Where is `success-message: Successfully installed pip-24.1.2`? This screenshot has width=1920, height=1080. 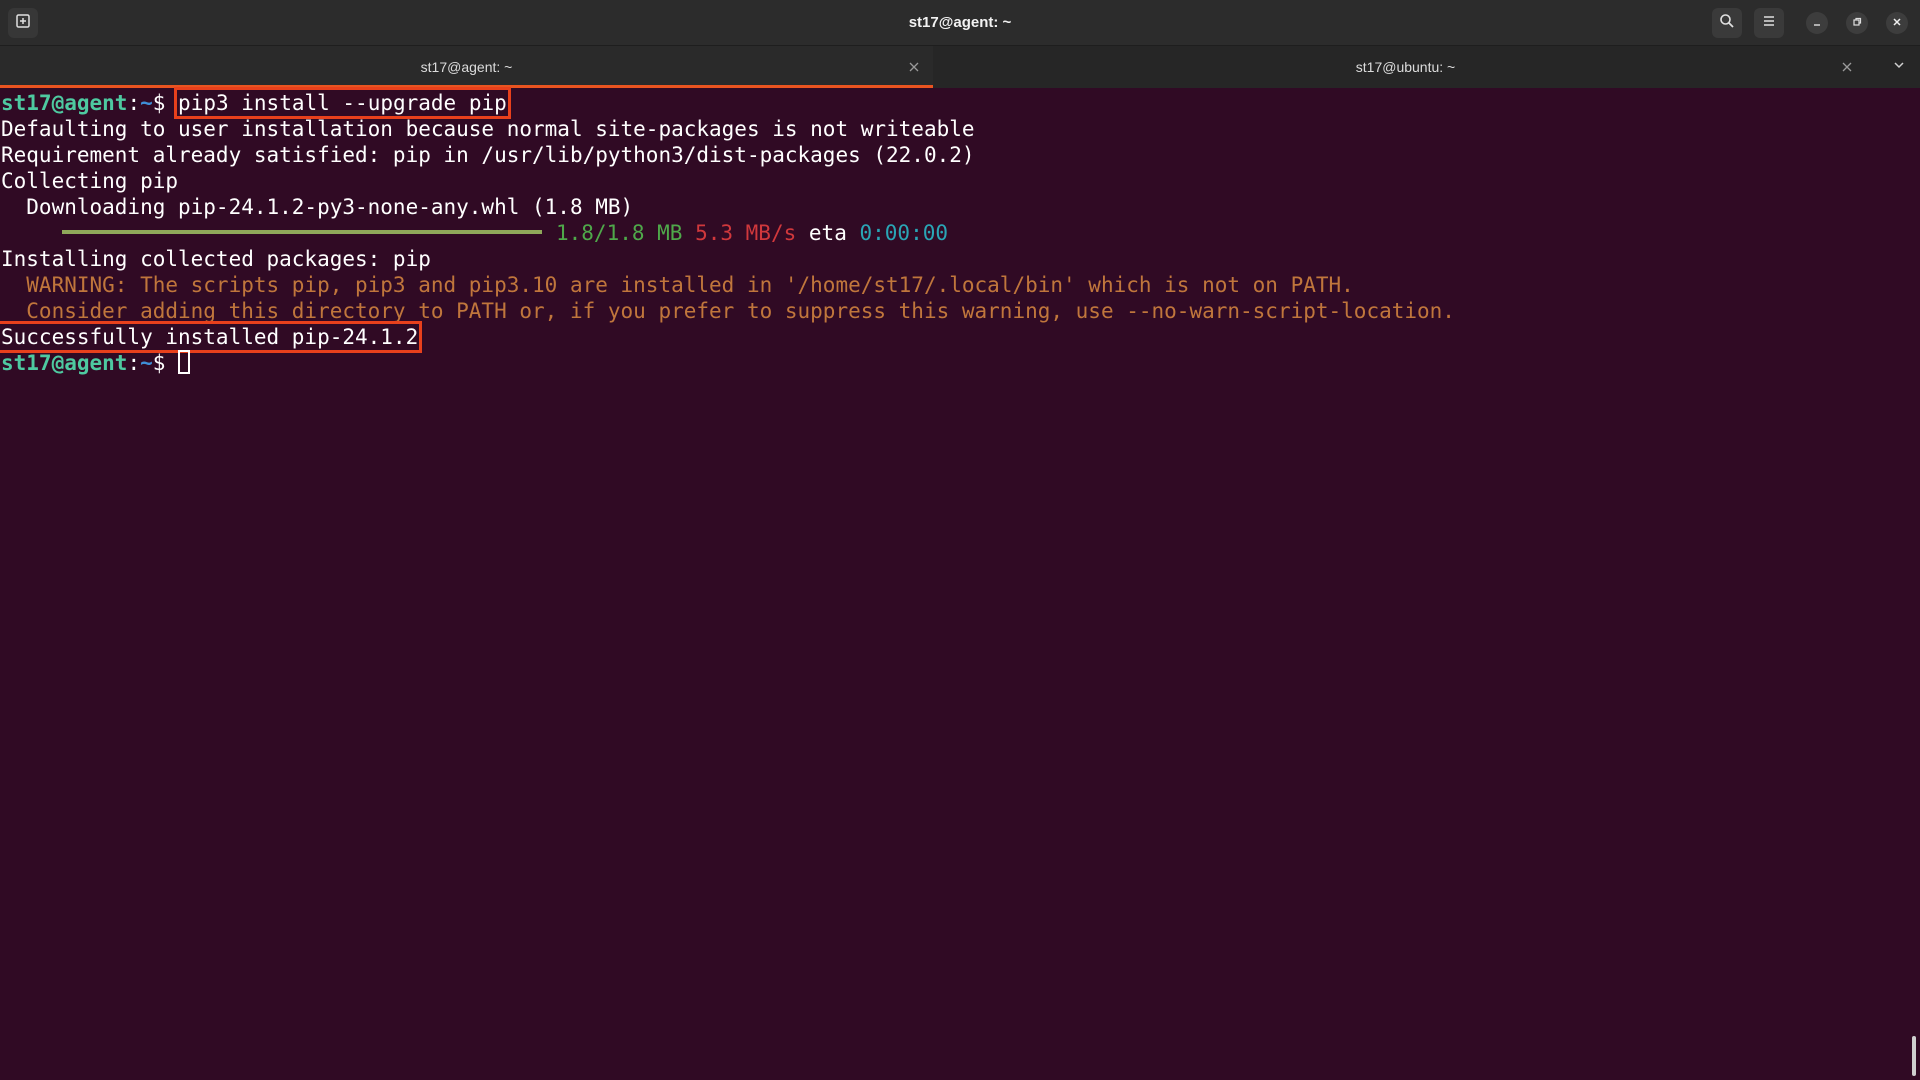 success-message: Successfully installed pip-24.1.2 is located at coordinates (211, 337).